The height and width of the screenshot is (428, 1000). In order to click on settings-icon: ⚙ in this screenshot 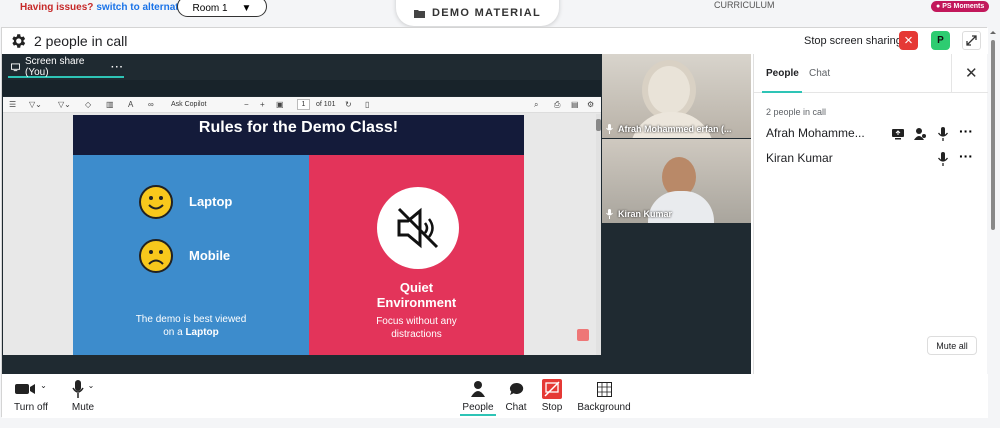, I will do `click(590, 104)`.